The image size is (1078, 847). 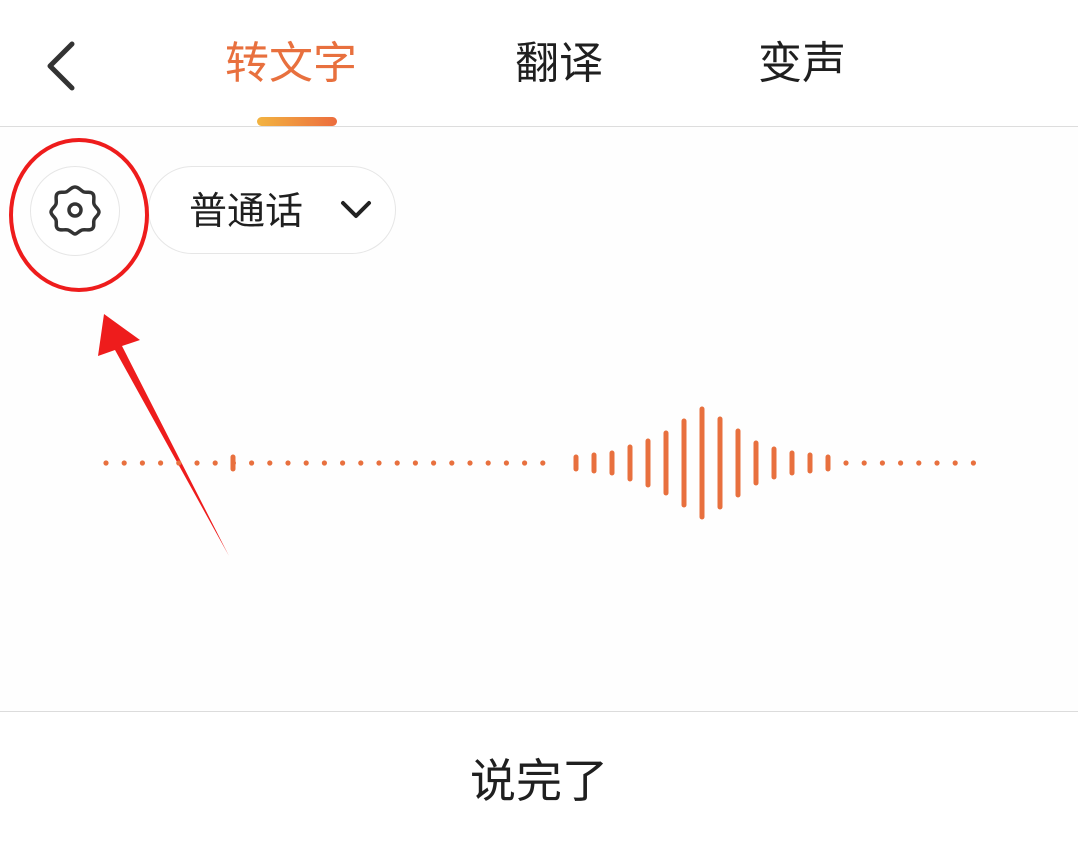 I want to click on tab-transcribe: 转文字, so click(x=291, y=64).